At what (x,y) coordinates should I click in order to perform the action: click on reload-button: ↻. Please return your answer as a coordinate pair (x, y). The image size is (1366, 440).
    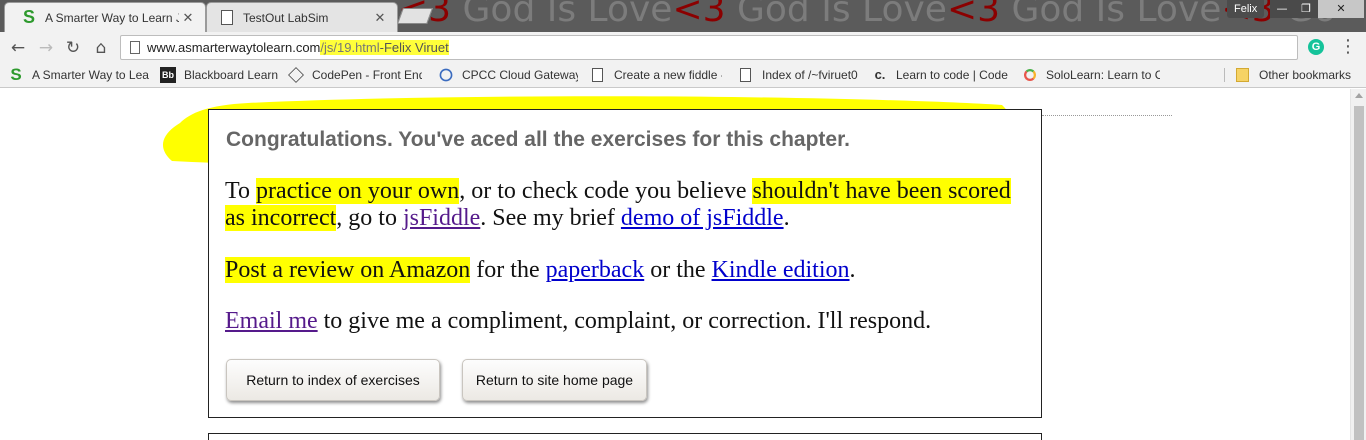
    Looking at the image, I should click on (73, 48).